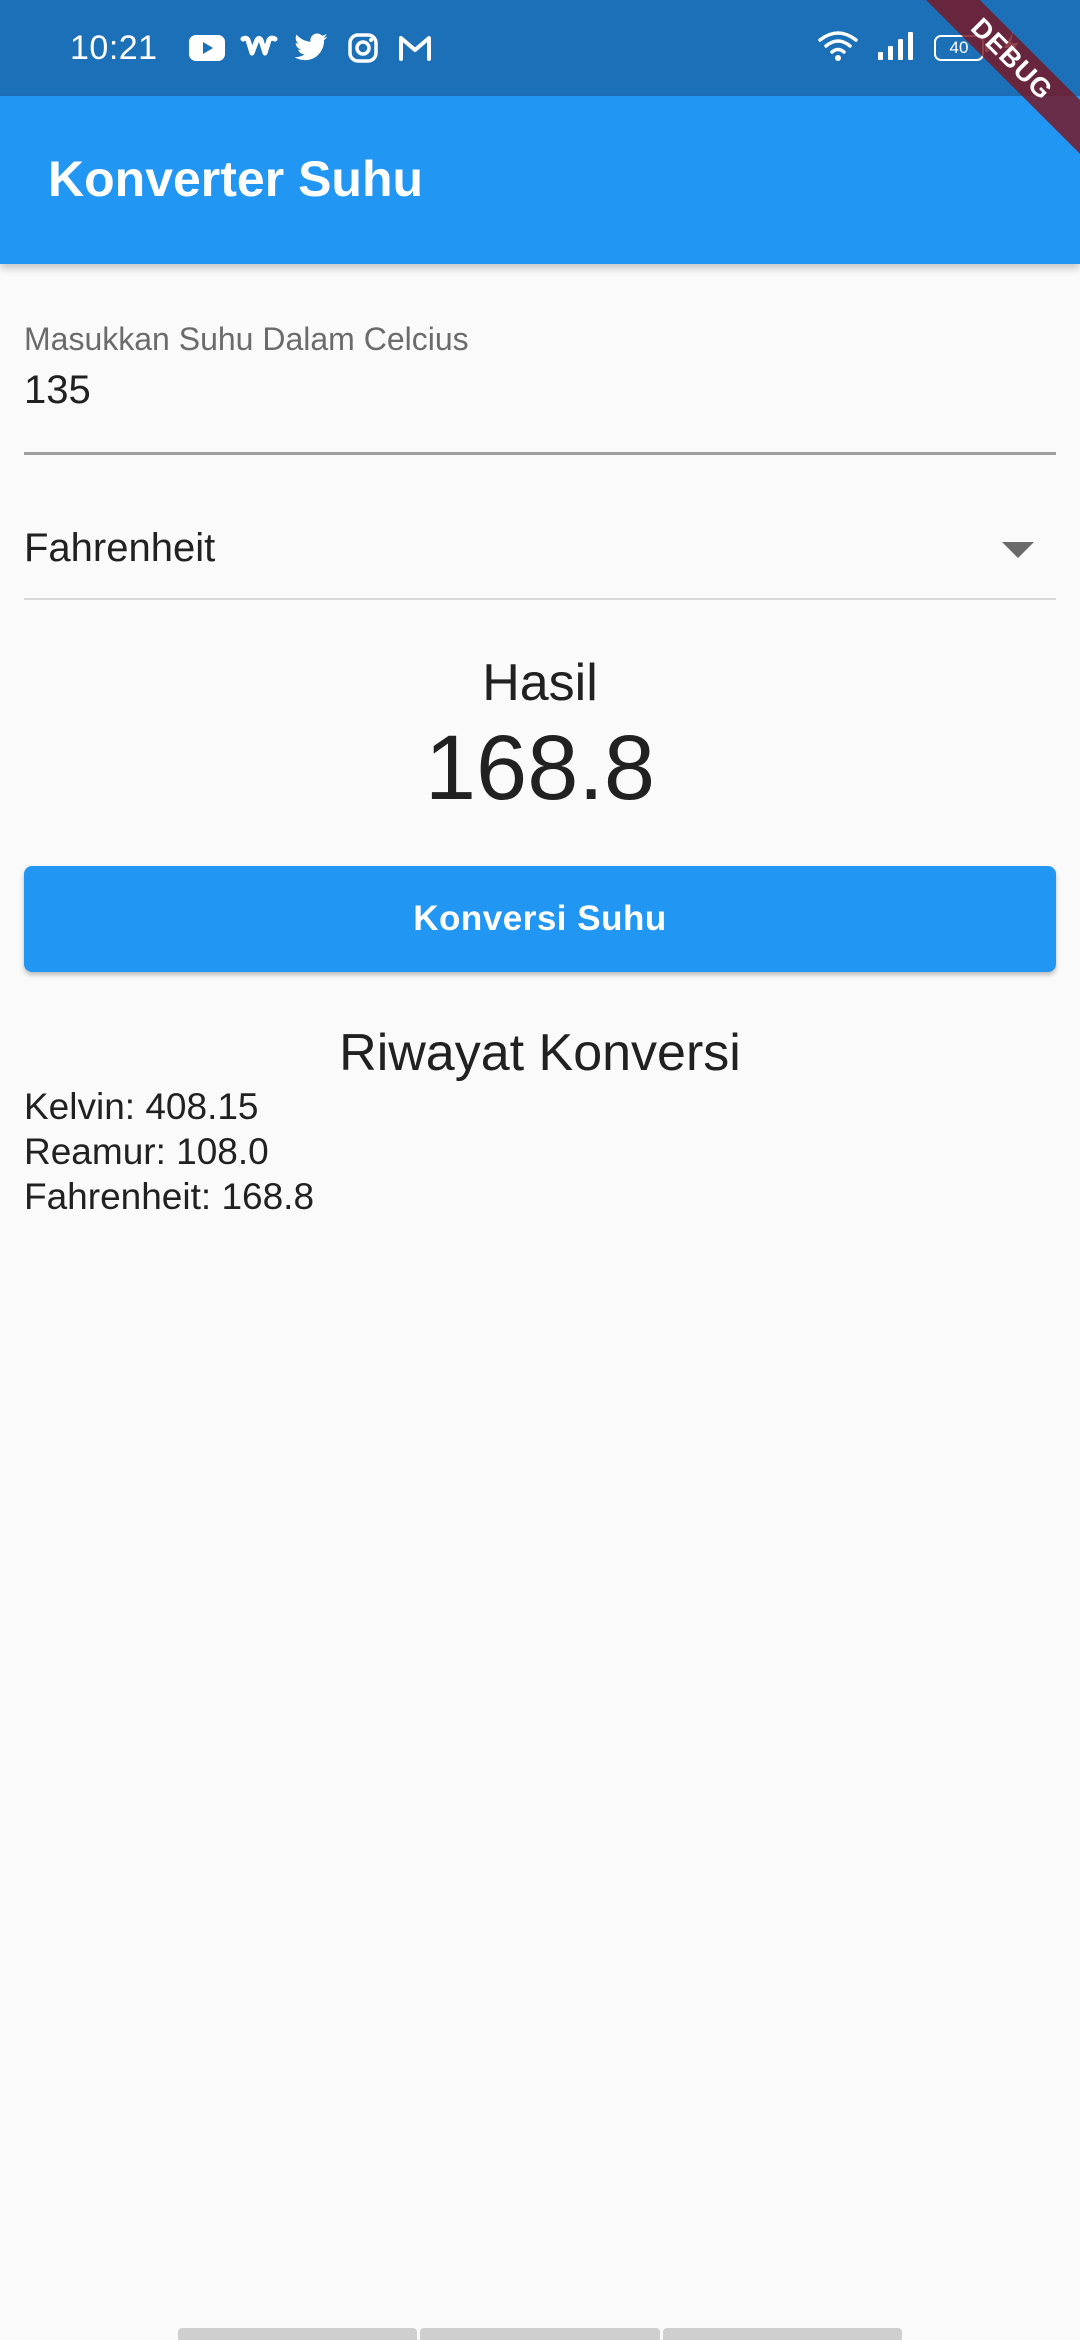 Image resolution: width=1080 pixels, height=2340 pixels. Describe the element at coordinates (298, 2334) in the screenshot. I see `gesture-bar-left` at that location.